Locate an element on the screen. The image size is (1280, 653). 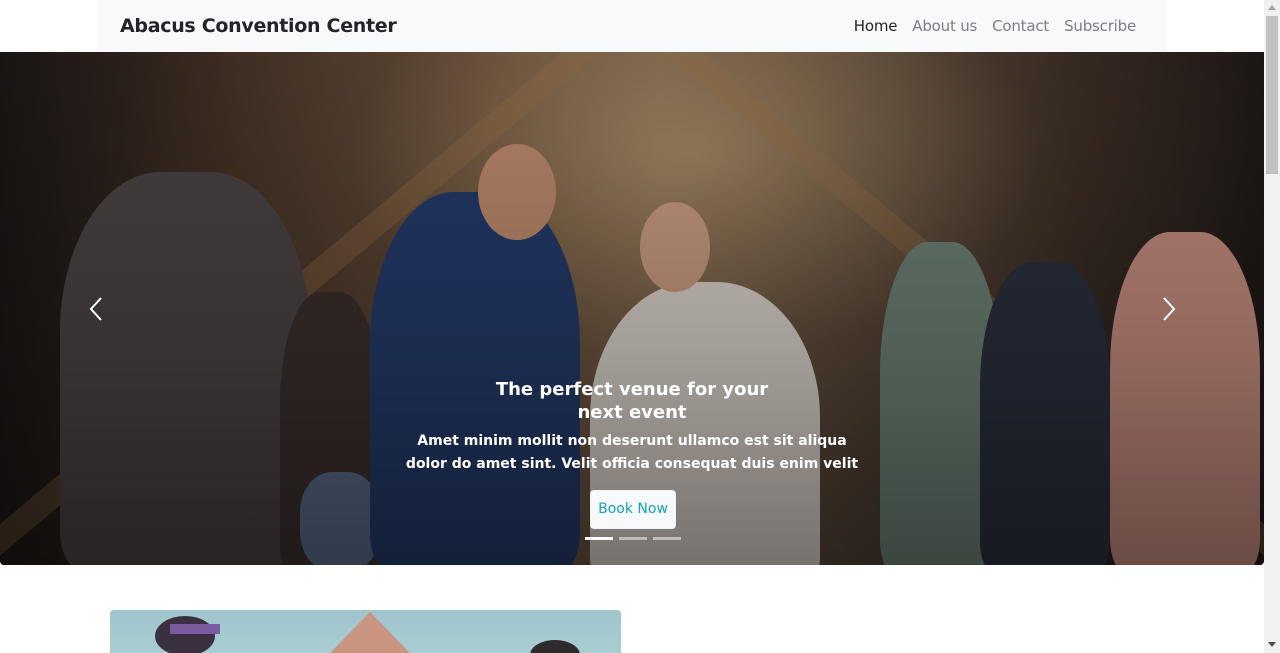
carousel-prev-button is located at coordinates (96, 309).